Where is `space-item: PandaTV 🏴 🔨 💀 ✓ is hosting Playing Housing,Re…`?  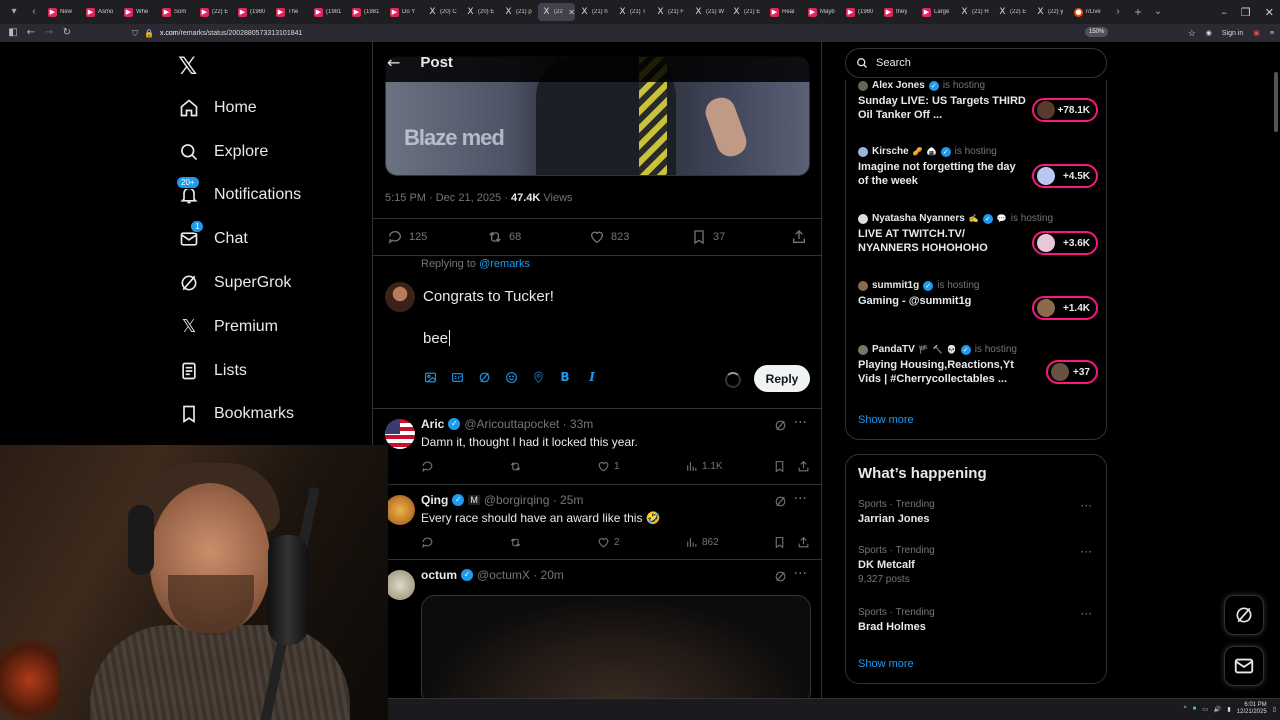
space-item: PandaTV 🏴 🔨 💀 ✓ is hosting Playing Housing,Re… is located at coordinates (978, 365).